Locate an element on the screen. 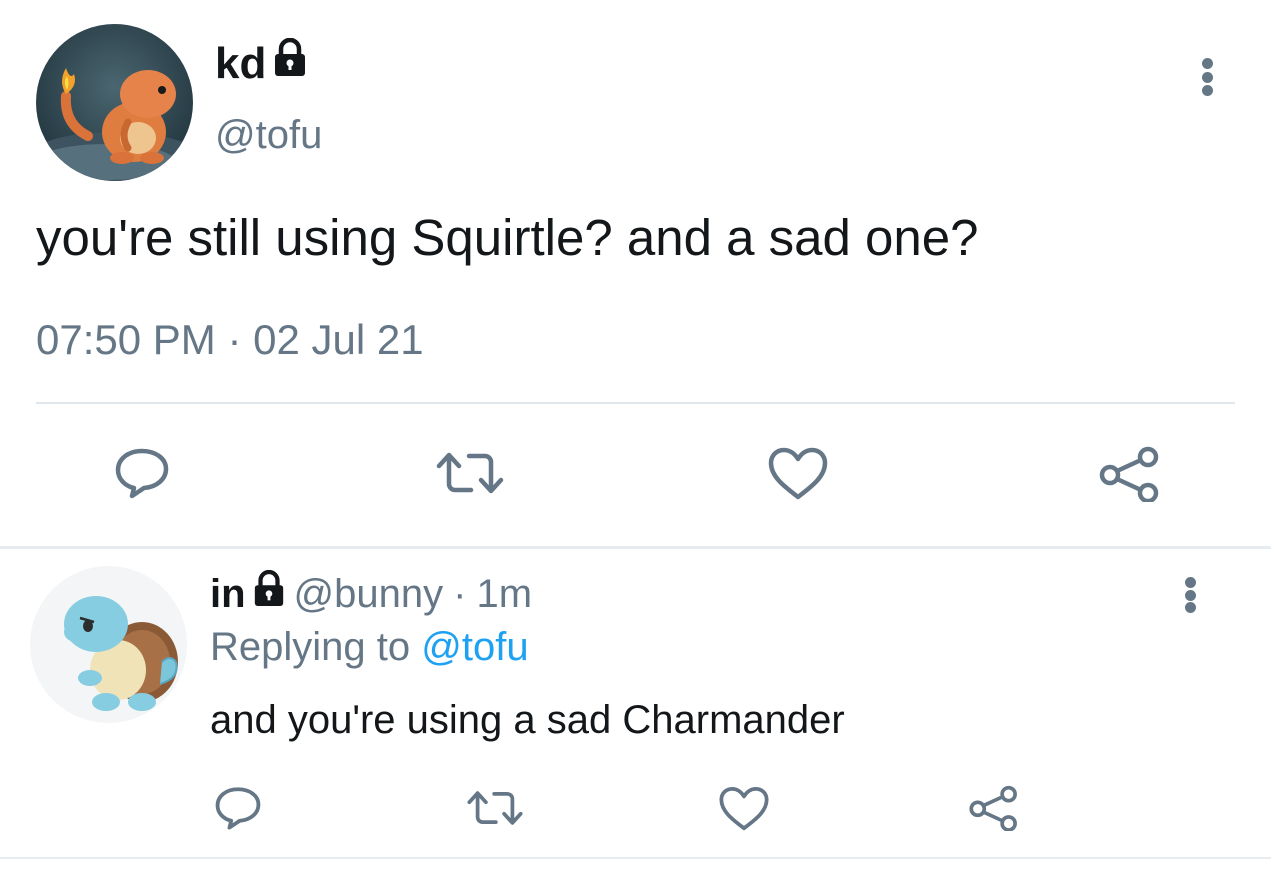  divider is located at coordinates (635, 403).